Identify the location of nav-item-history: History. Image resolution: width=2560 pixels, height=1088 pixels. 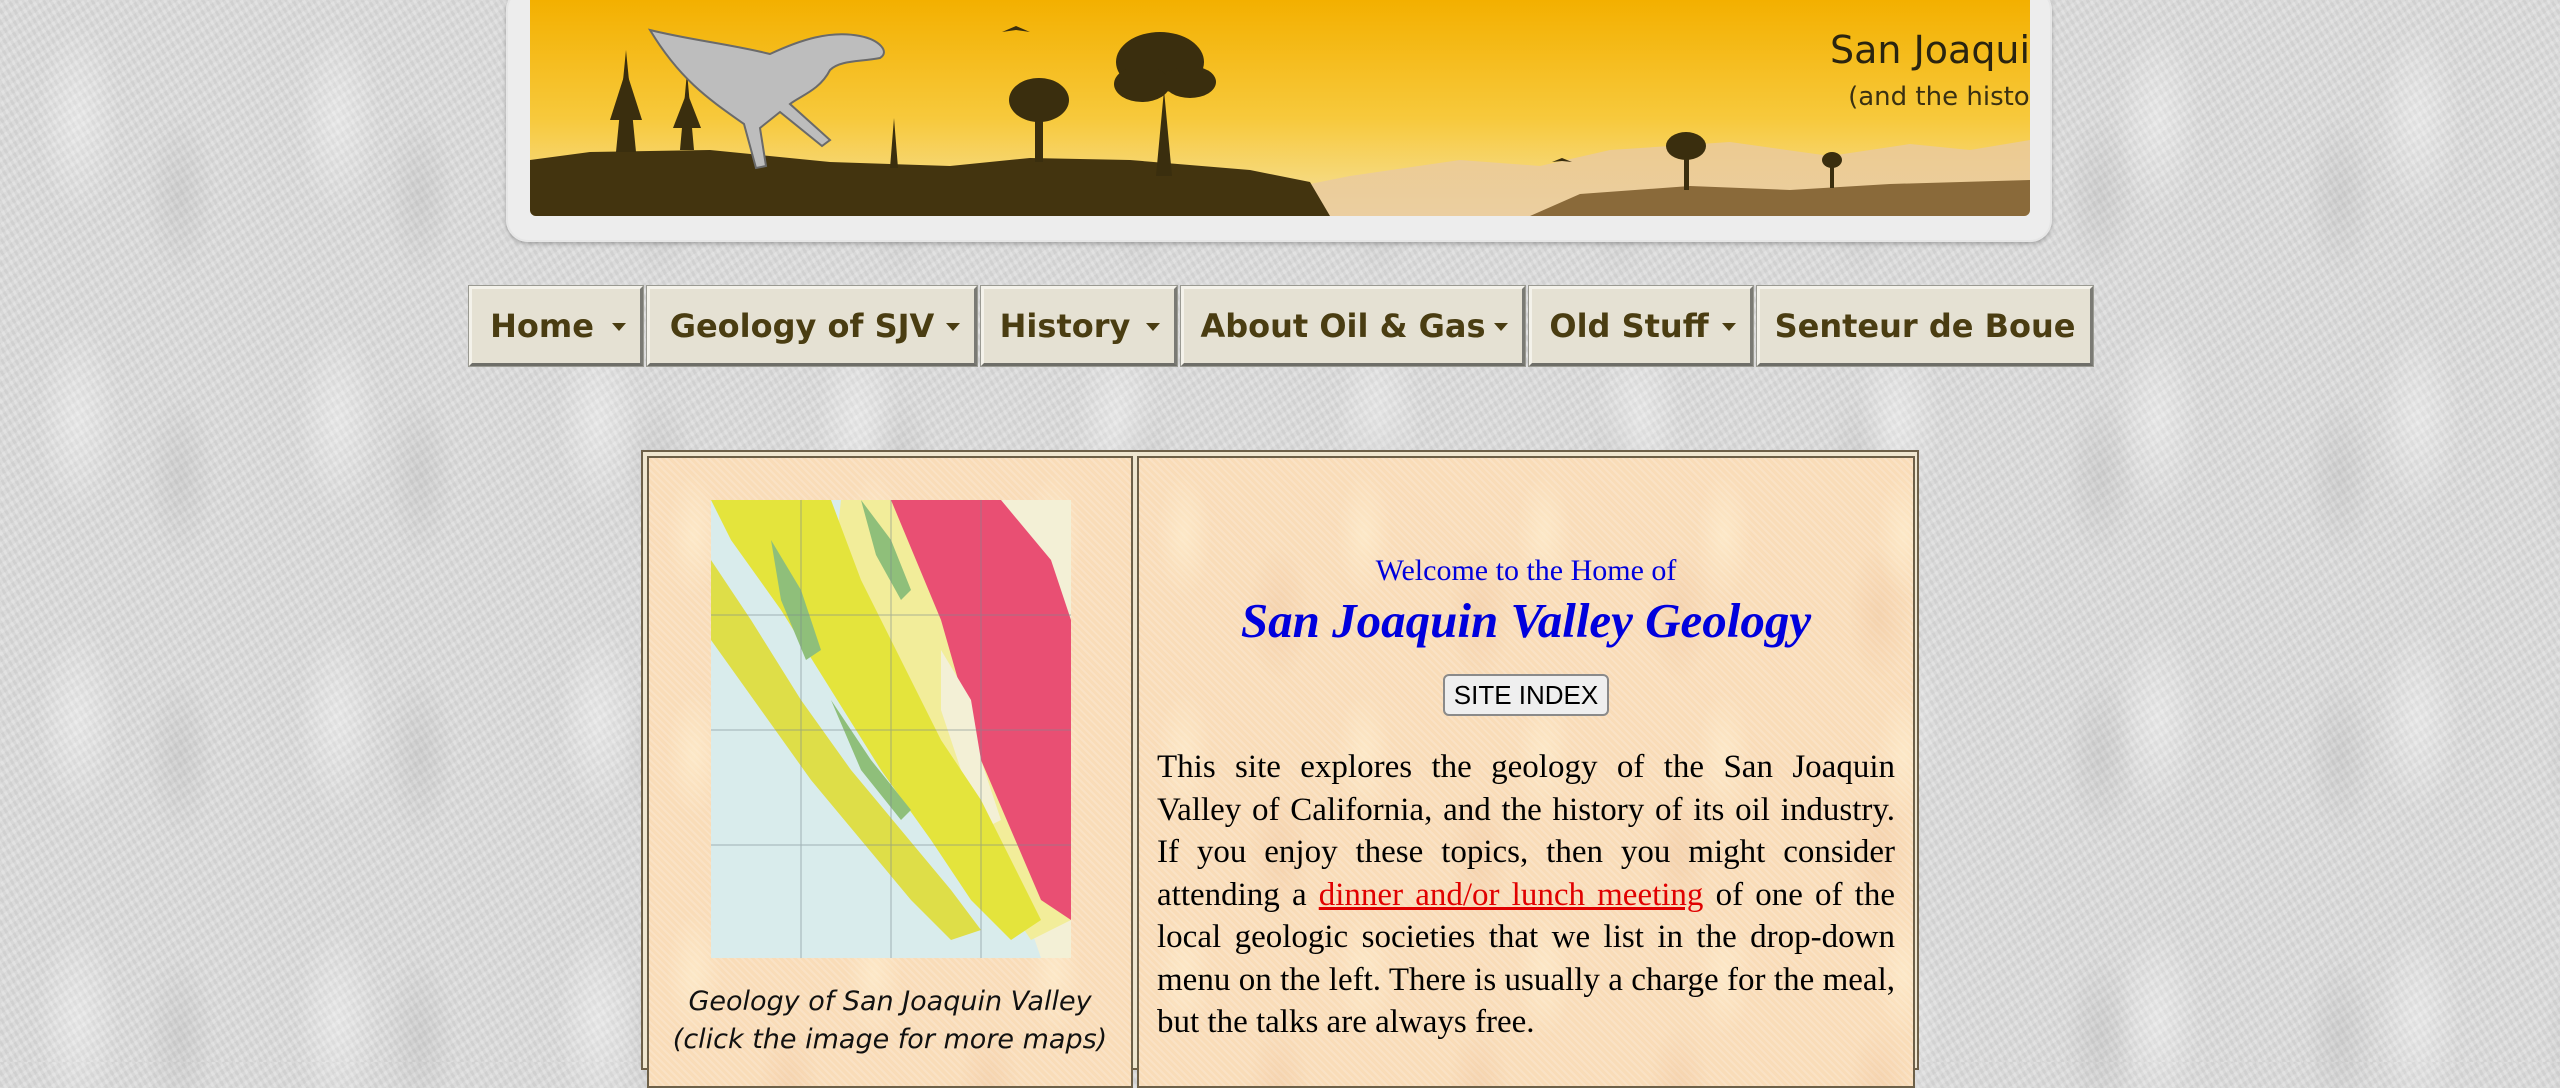
(1079, 326).